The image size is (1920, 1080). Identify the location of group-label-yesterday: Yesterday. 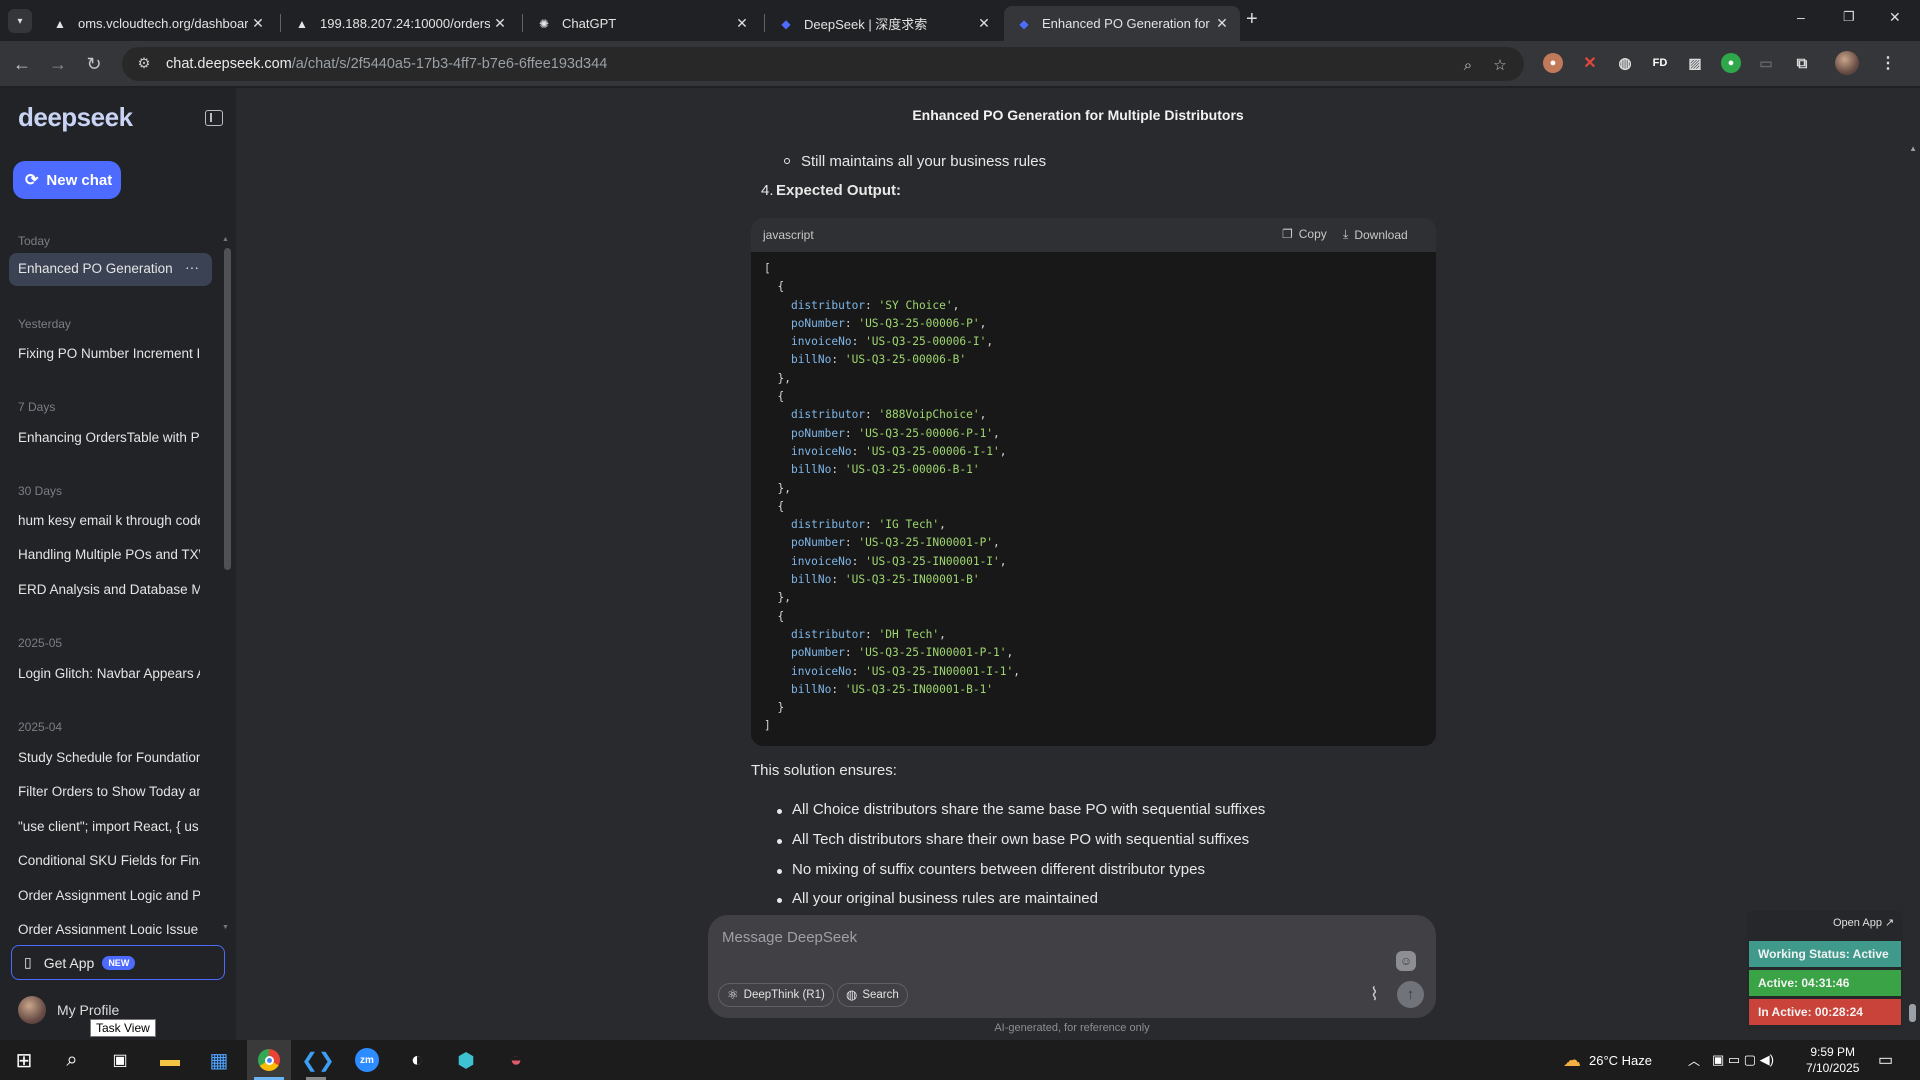
(44, 324).